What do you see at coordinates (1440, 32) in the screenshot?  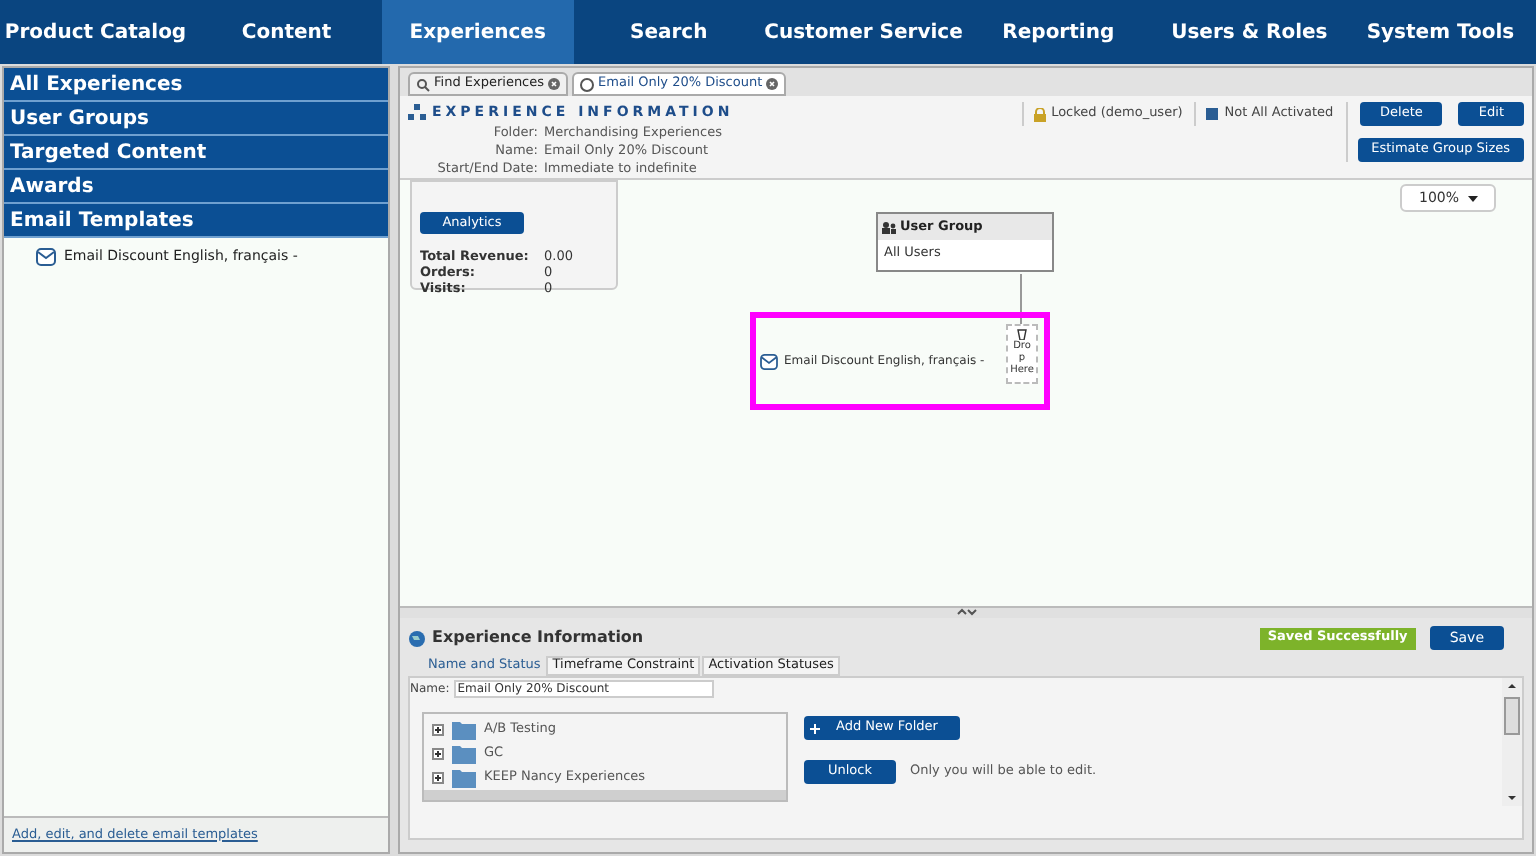 I see `nav-tab: System Tools` at bounding box center [1440, 32].